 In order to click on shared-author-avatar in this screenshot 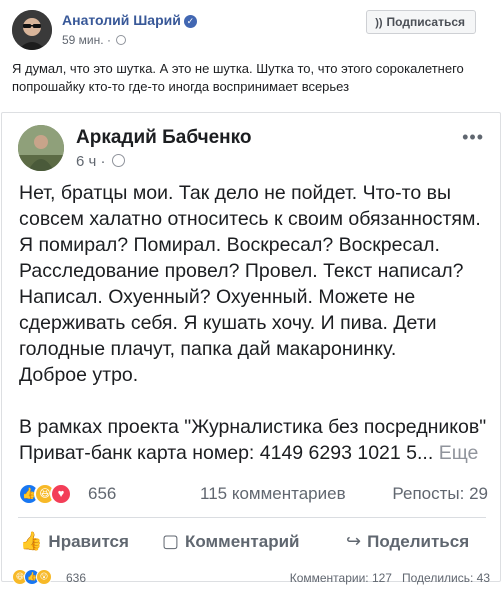, I will do `click(41, 148)`.